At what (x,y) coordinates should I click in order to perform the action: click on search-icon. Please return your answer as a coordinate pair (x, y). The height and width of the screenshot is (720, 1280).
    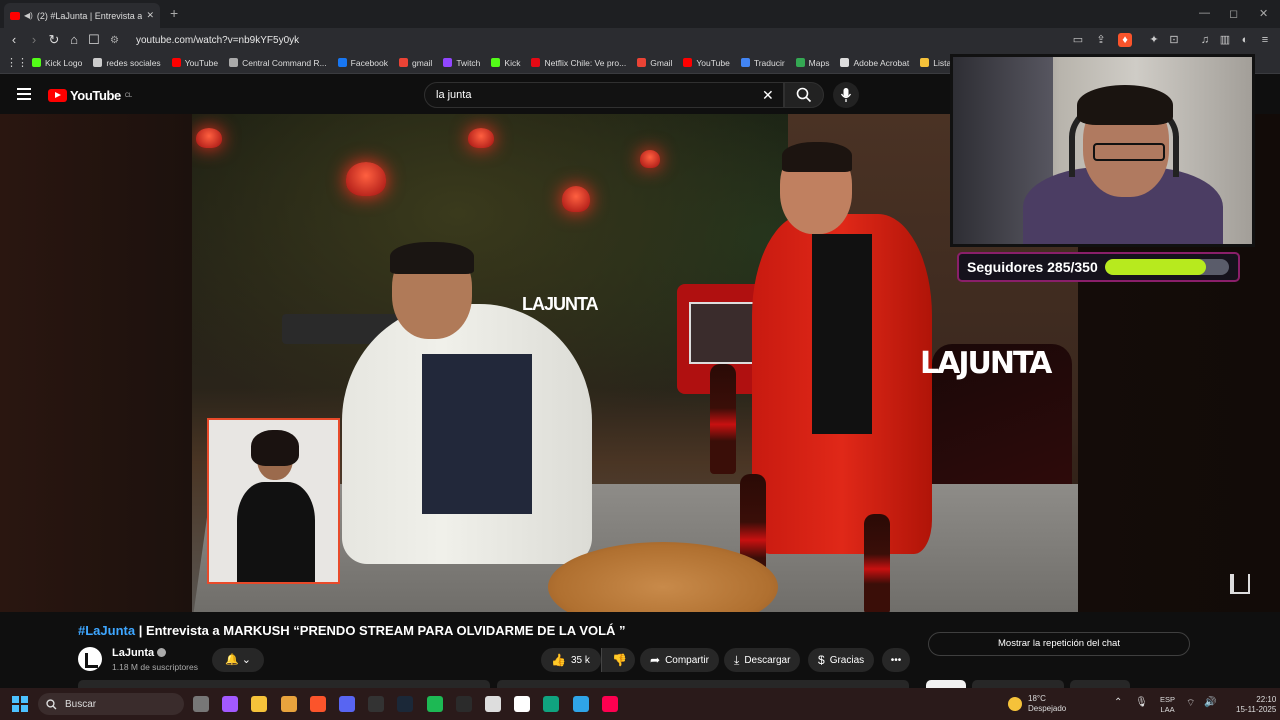
    Looking at the image, I should click on (51, 703).